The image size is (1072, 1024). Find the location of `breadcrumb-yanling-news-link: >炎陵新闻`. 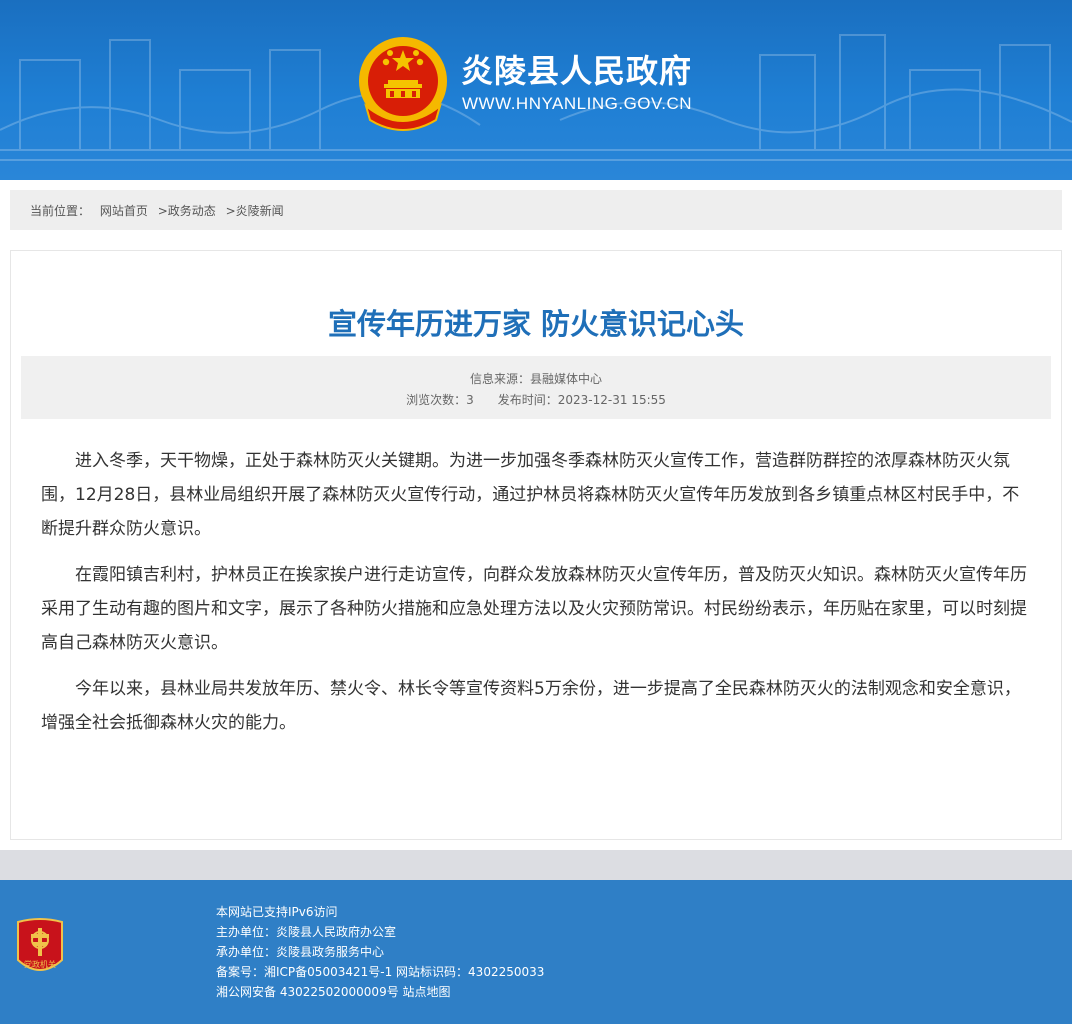

breadcrumb-yanling-news-link: >炎陵新闻 is located at coordinates (255, 211).